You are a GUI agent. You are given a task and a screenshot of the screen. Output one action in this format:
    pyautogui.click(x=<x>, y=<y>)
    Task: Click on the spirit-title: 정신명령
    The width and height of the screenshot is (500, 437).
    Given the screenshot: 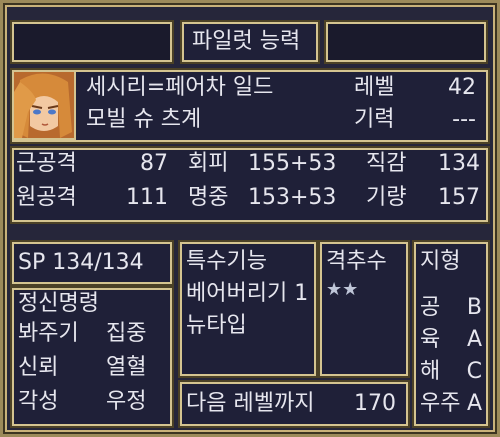 What is the action you would take?
    pyautogui.click(x=58, y=303)
    